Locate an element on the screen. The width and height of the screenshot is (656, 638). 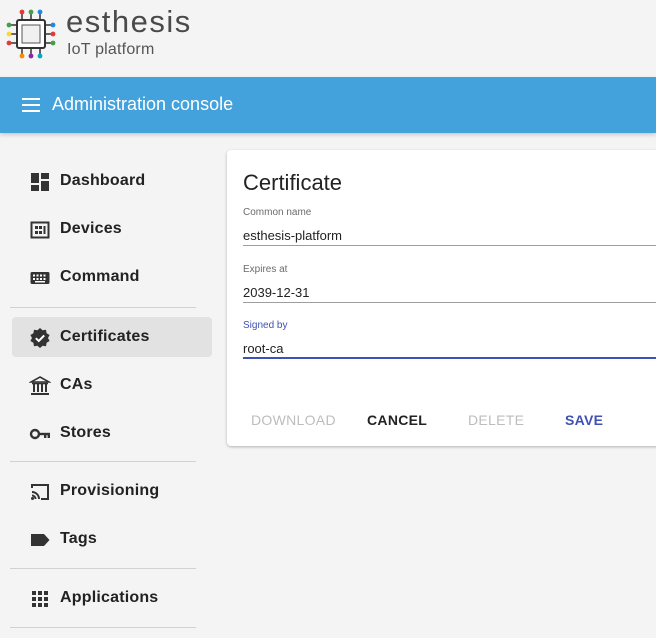
sidebar-item-certificates: Certificates is located at coordinates (112, 337).